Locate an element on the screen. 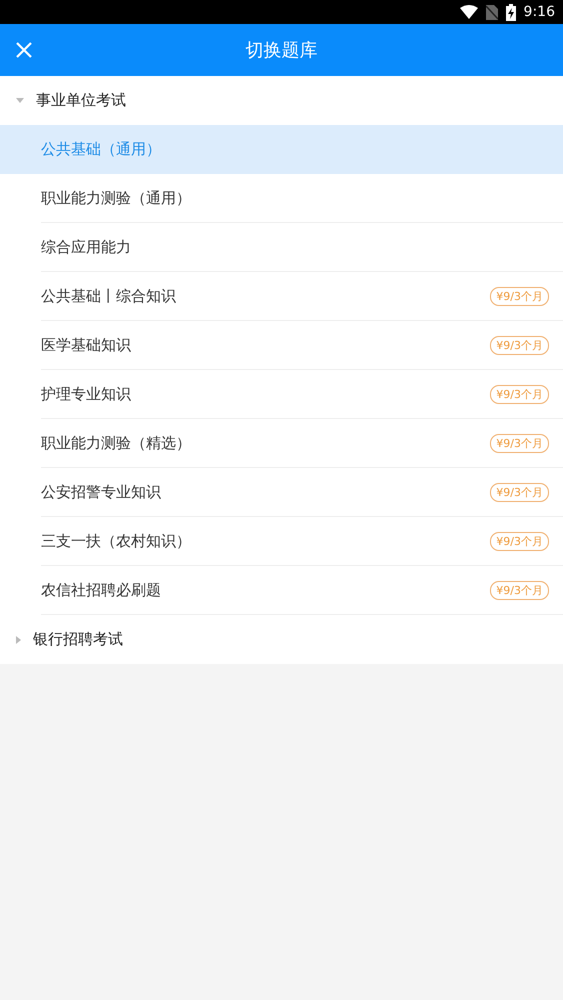  subject-name: 农信社招聘必刷题 is located at coordinates (101, 590).